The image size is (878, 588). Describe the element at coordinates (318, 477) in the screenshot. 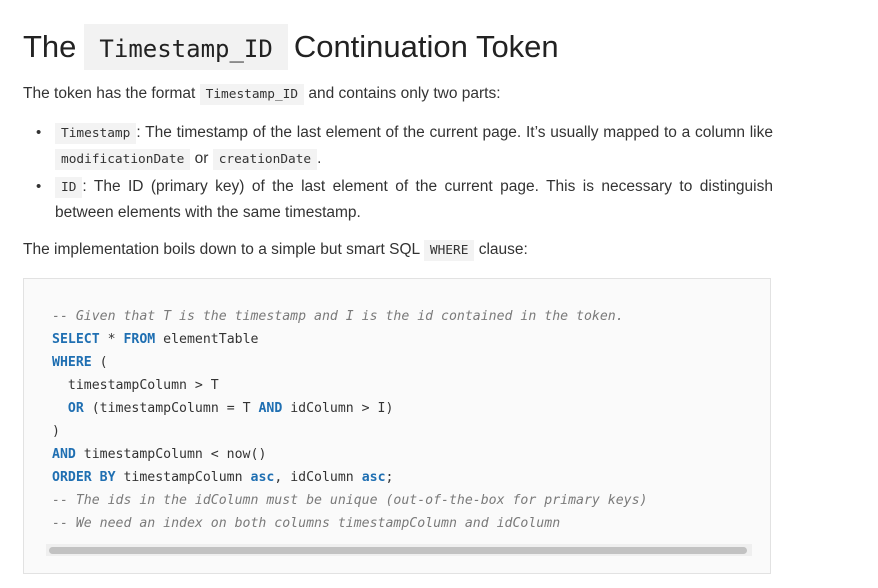

I see `code-text: , idColumn` at that location.